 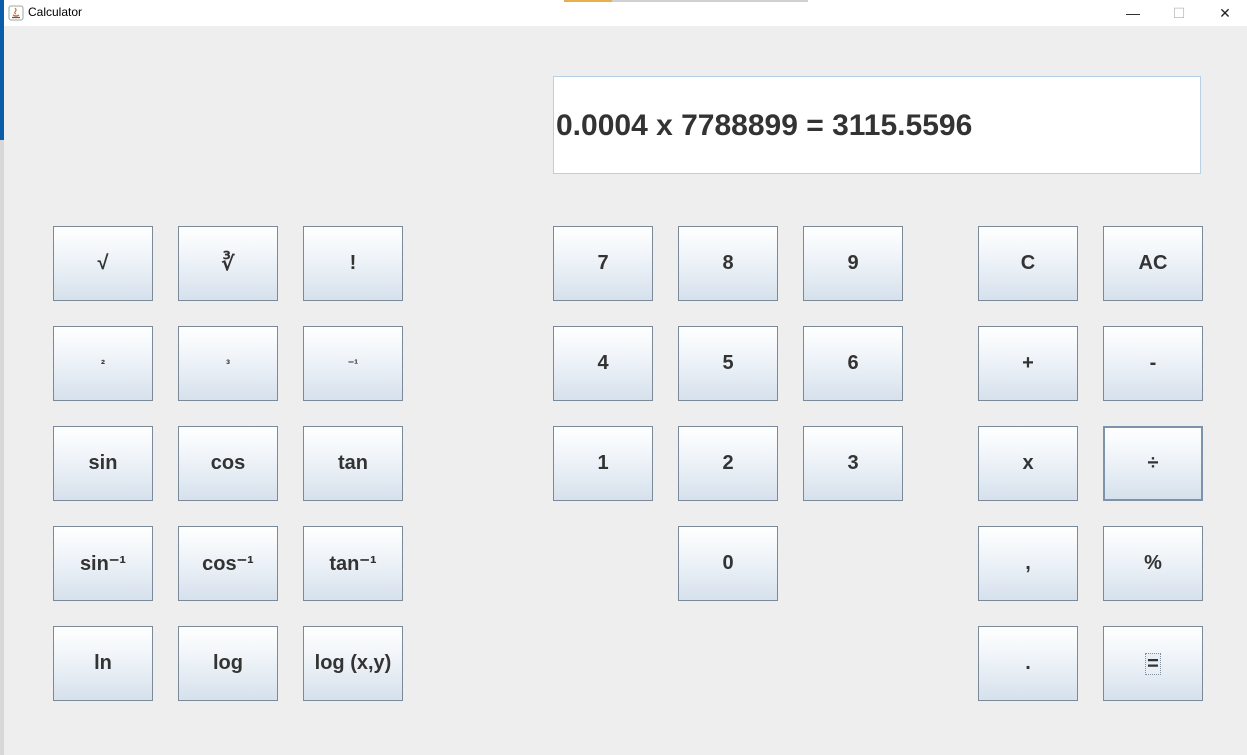 I want to click on inverse-button: ⁻¹, so click(x=353, y=363).